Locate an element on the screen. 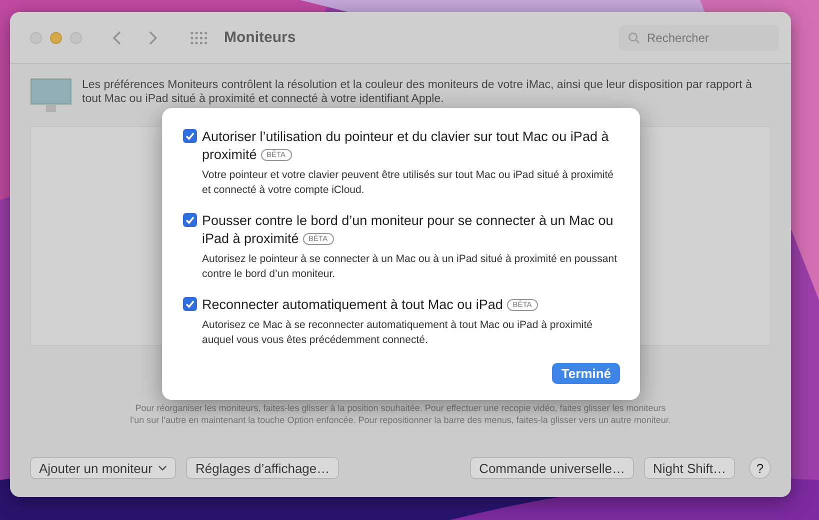  search-icon is located at coordinates (634, 38).